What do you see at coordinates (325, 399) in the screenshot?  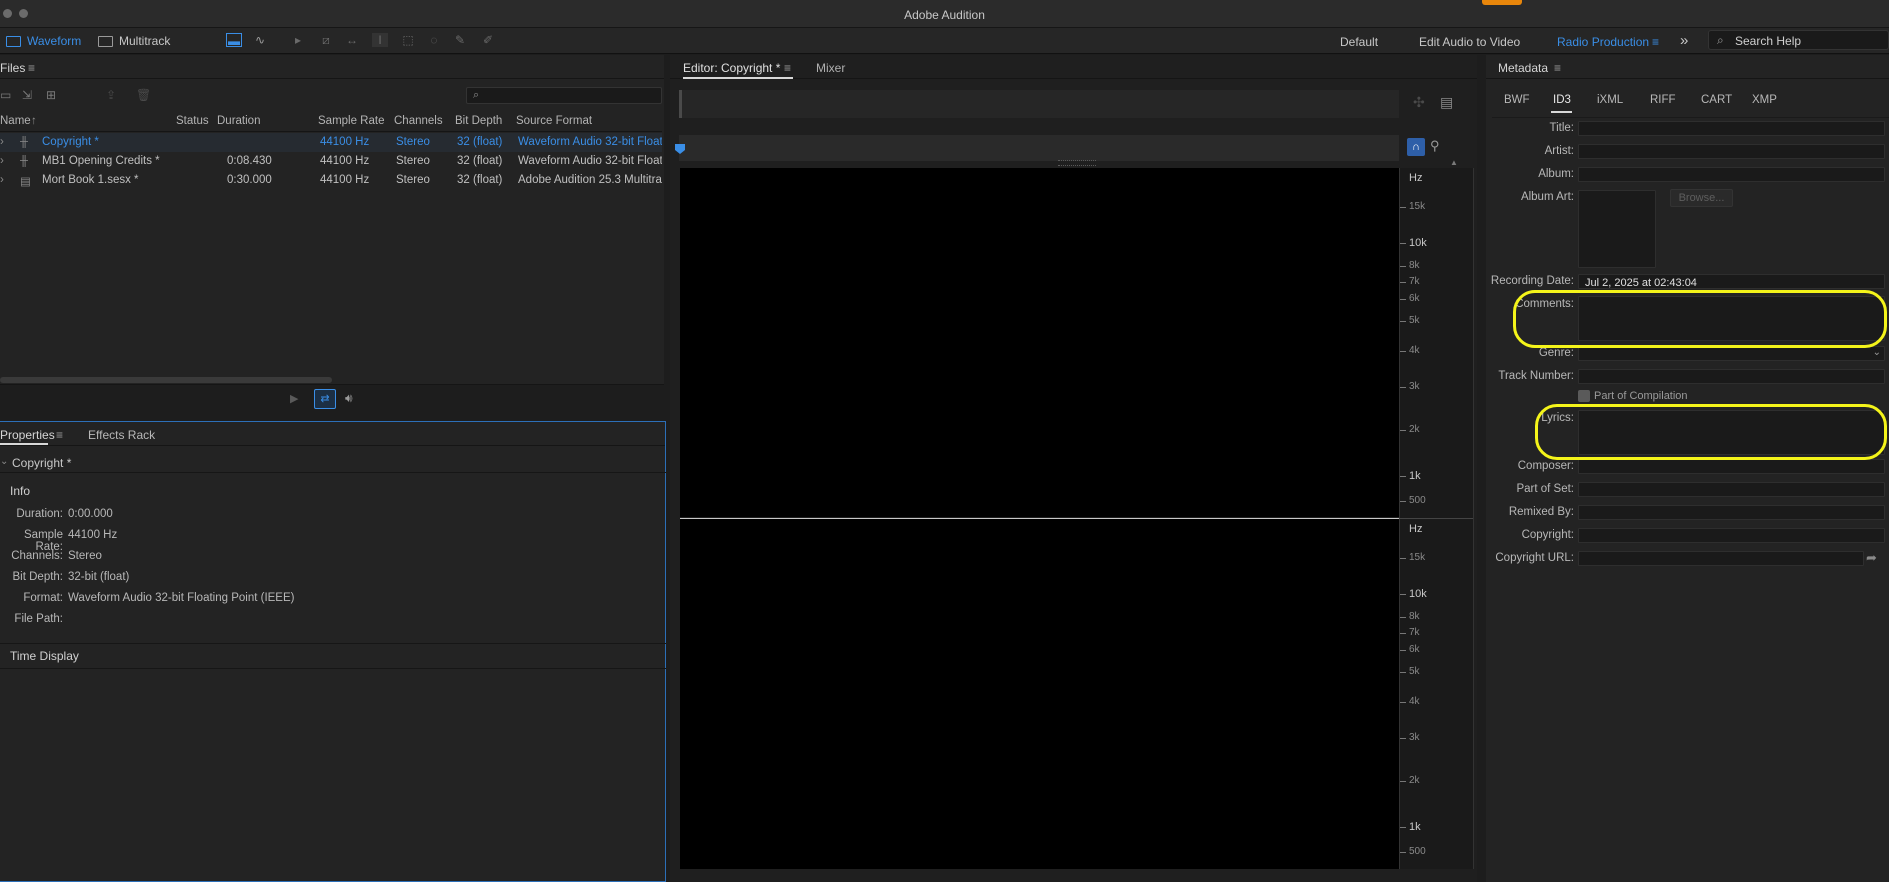 I see `loop-icon: ⇄` at bounding box center [325, 399].